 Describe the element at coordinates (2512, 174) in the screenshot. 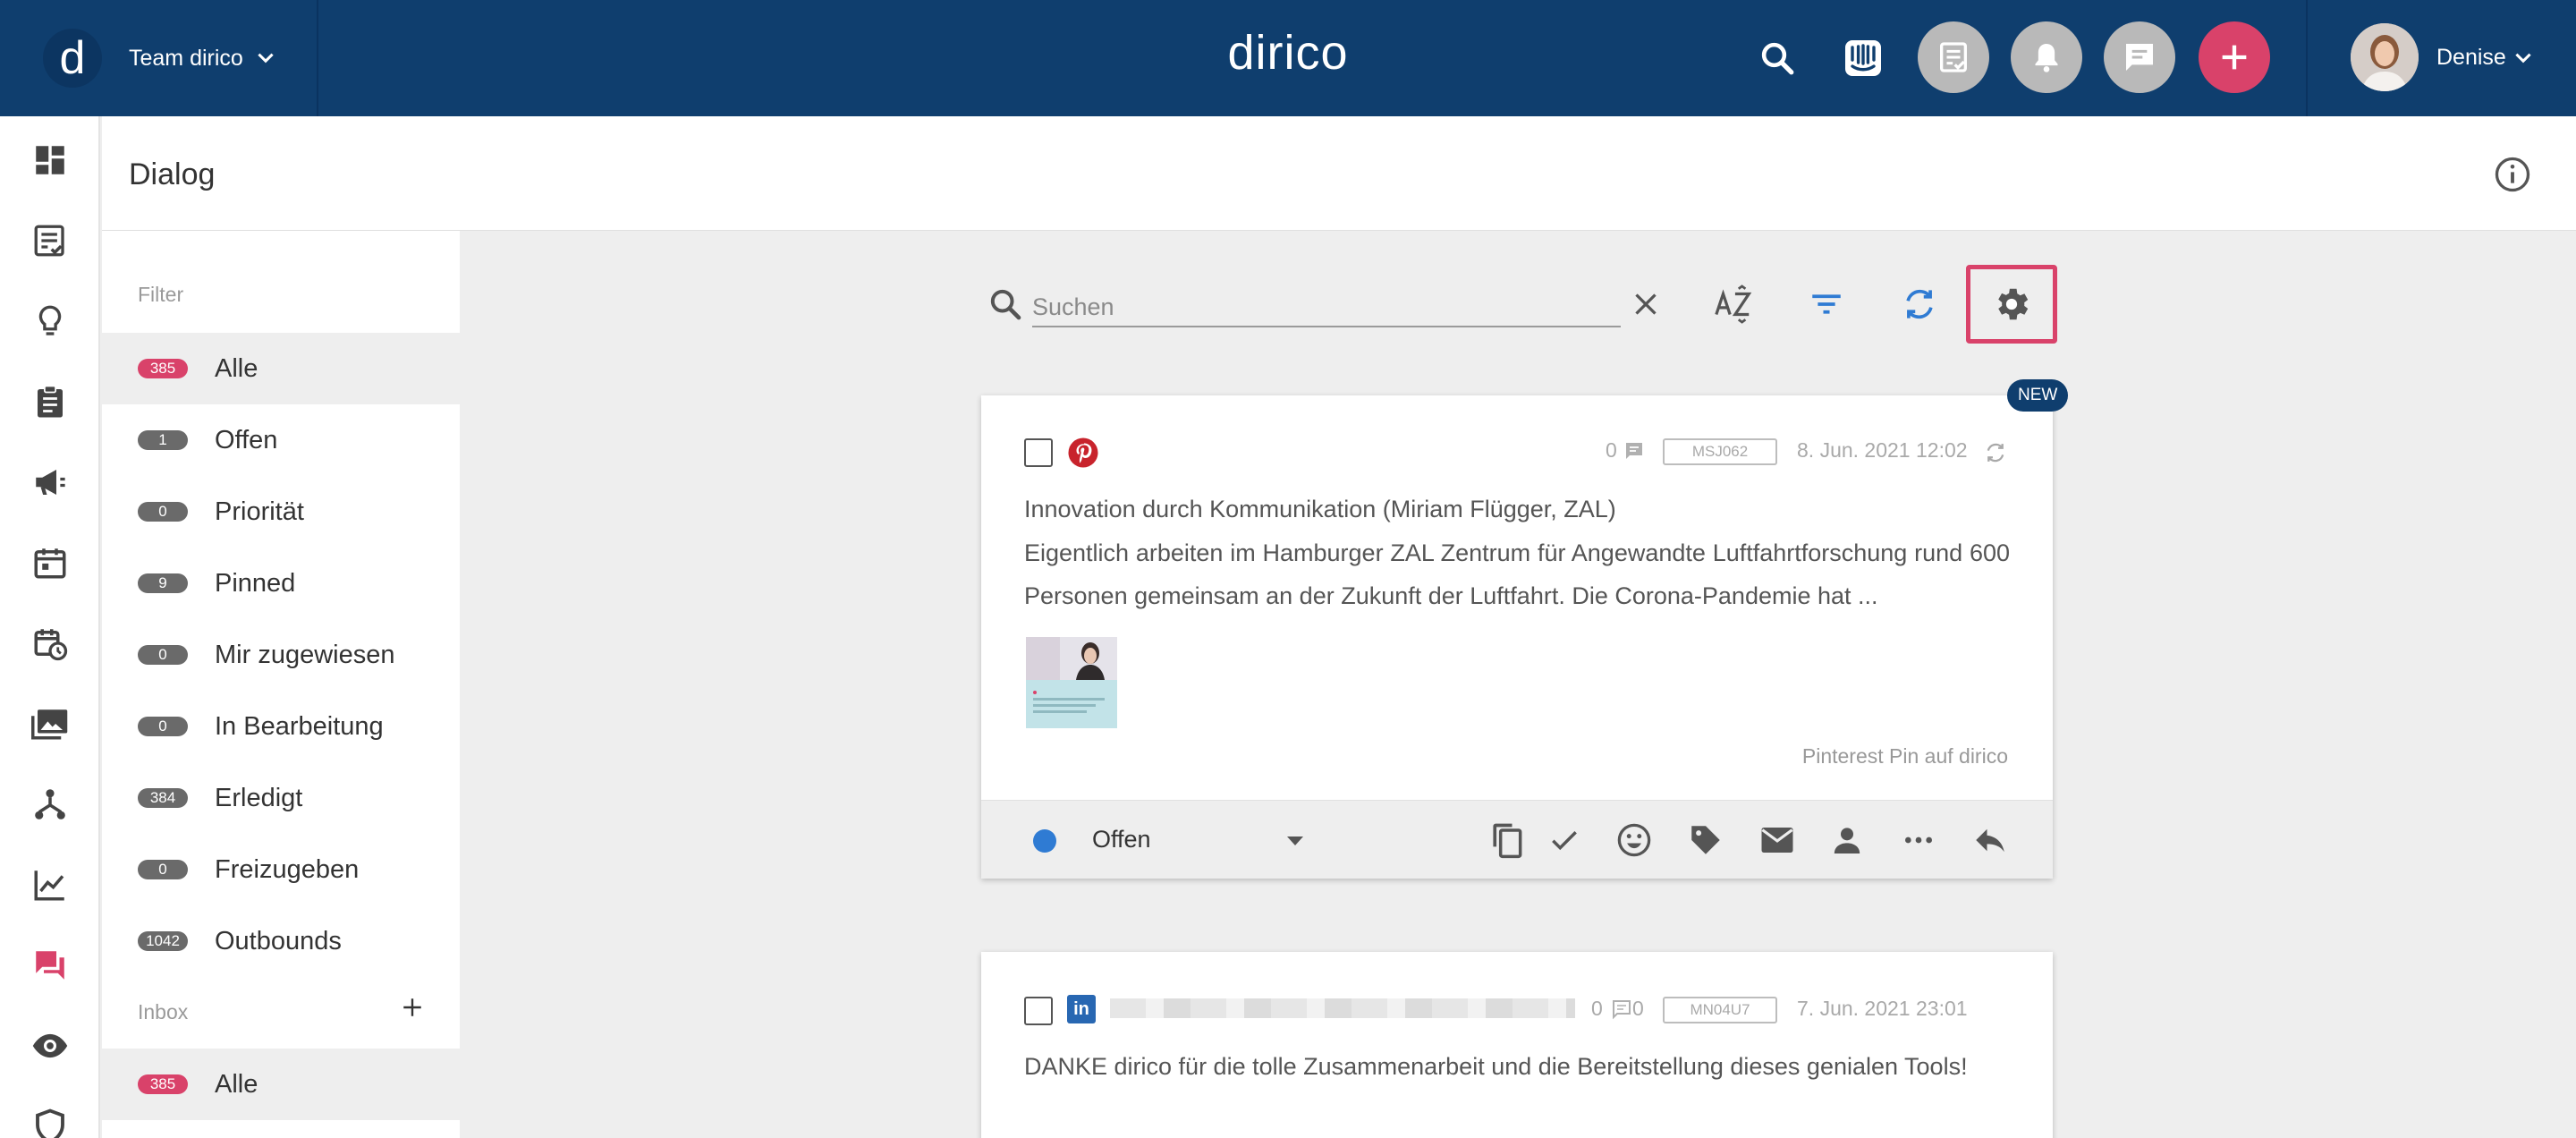

I see `info-icon` at that location.